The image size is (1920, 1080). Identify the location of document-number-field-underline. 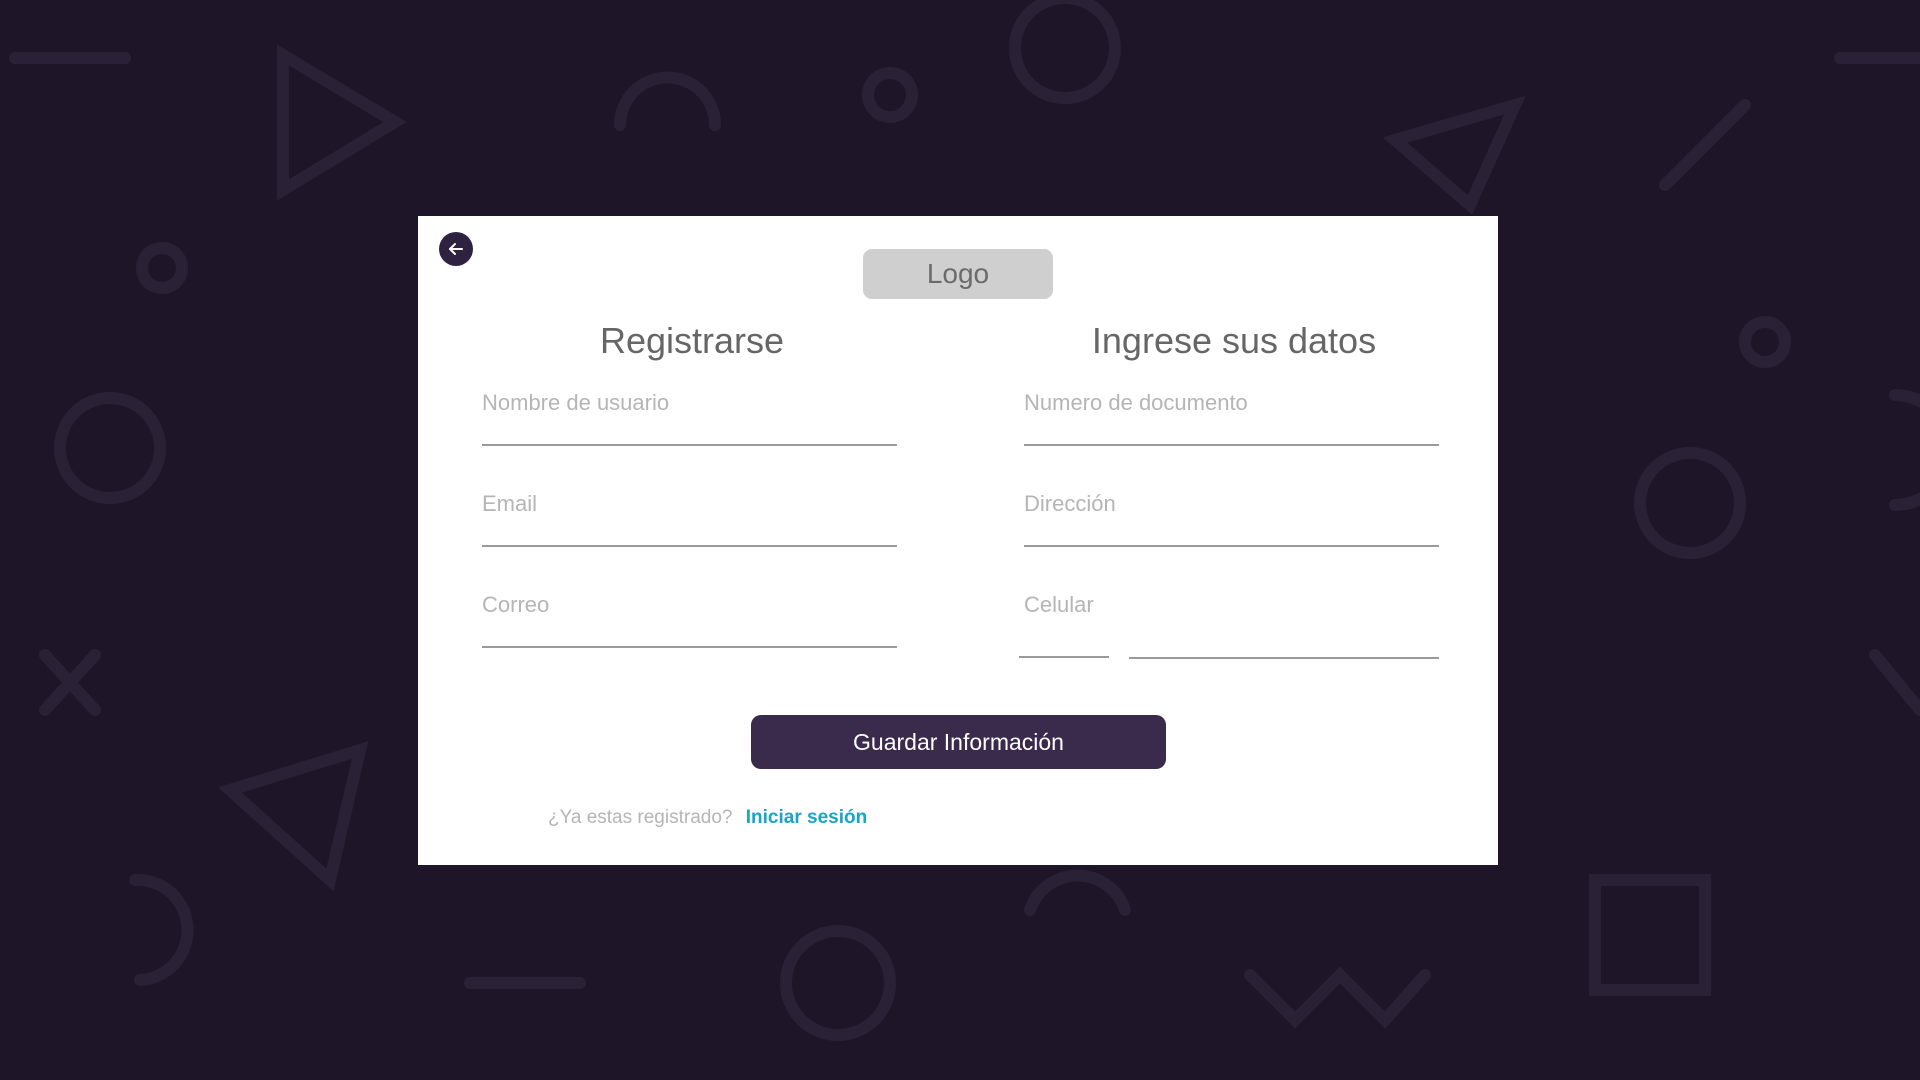
(1231, 445).